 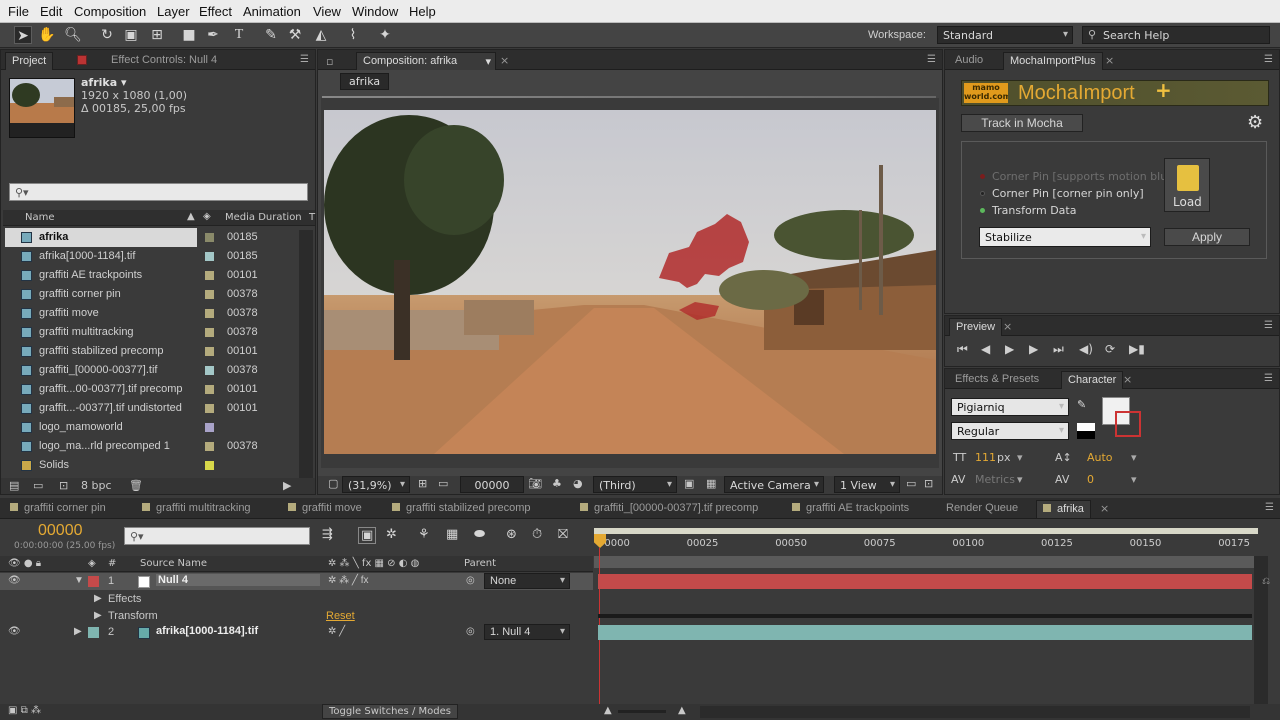 What do you see at coordinates (1068, 193) in the screenshot?
I see `corner-pin-only-label: Corner Pin [corner pin only]` at bounding box center [1068, 193].